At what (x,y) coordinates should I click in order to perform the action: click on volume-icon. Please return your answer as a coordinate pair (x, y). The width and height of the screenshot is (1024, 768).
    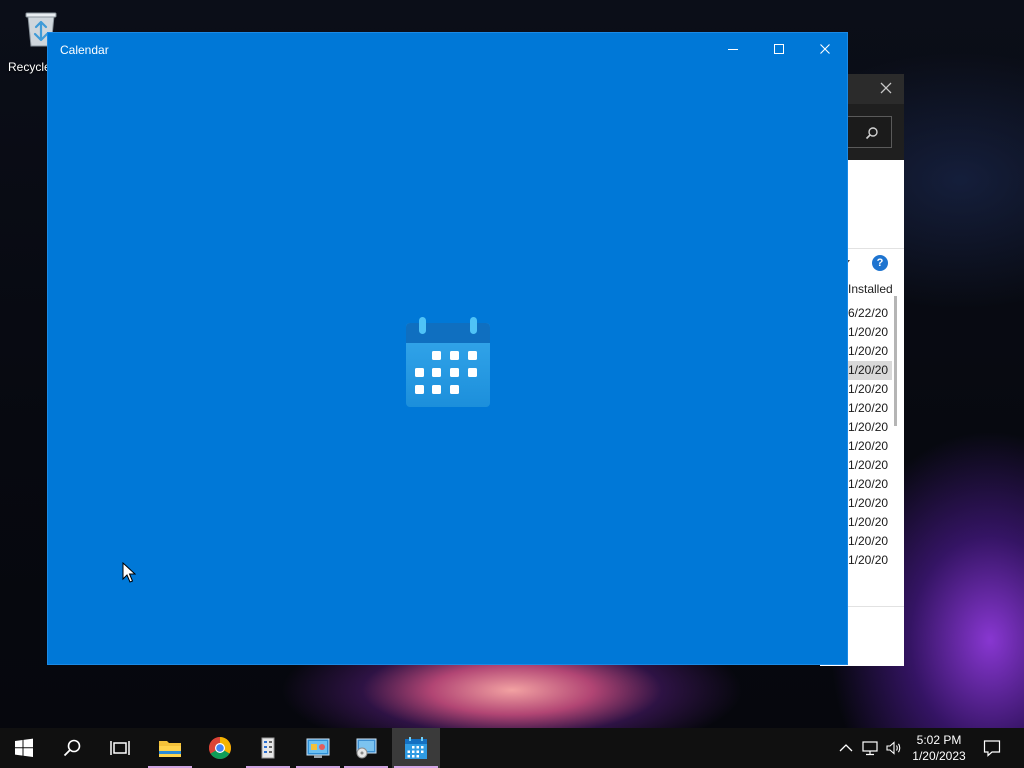
    Looking at the image, I should click on (893, 748).